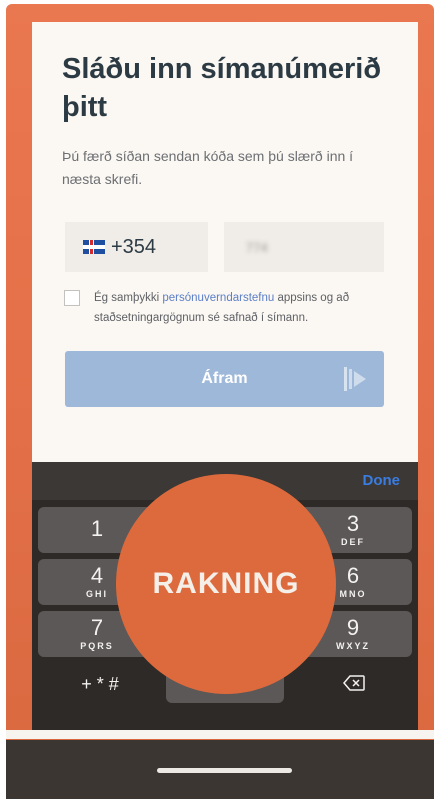 The height and width of the screenshot is (803, 438). I want to click on divider-line, so click(220, 734).